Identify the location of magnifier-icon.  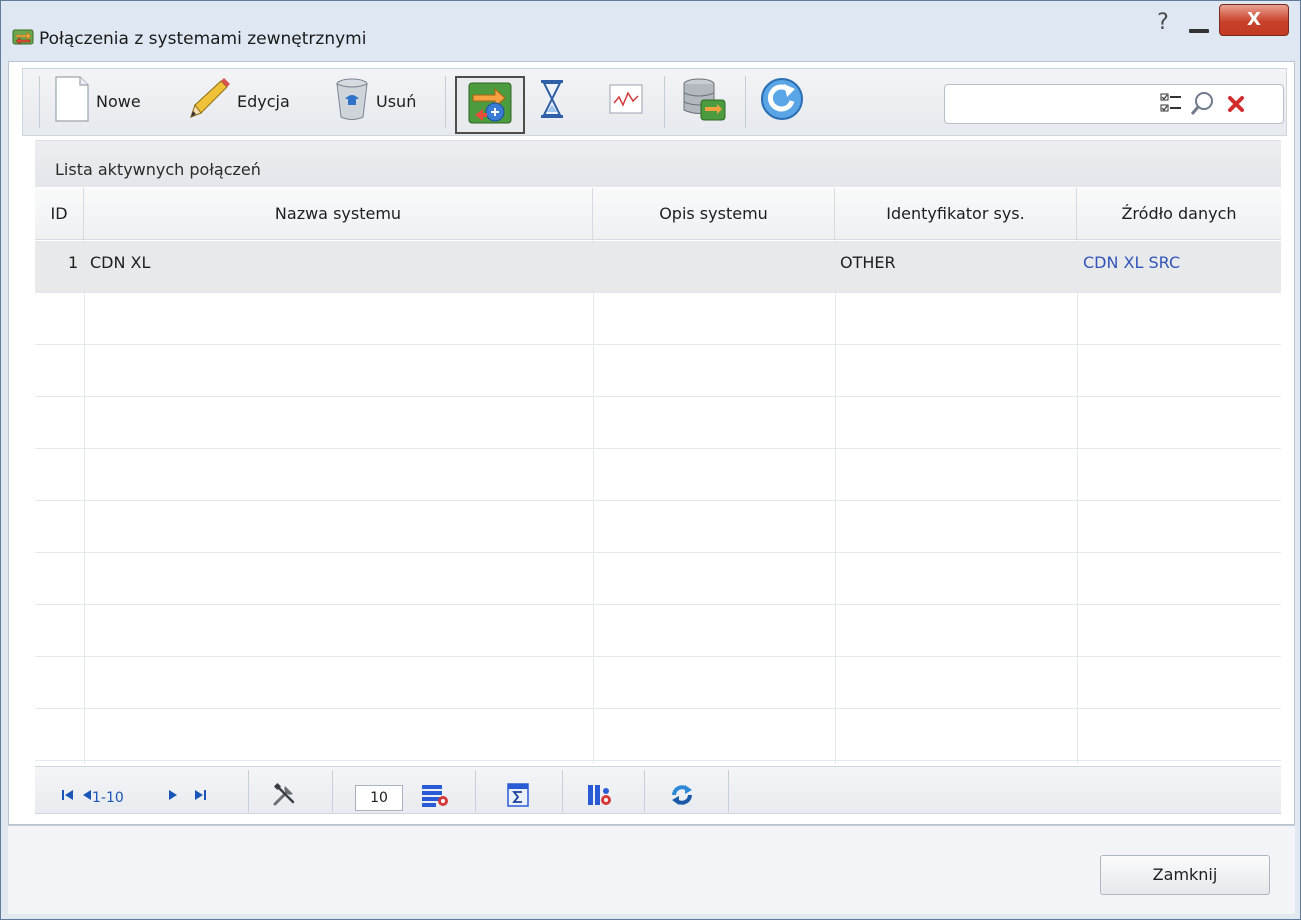
(1202, 106).